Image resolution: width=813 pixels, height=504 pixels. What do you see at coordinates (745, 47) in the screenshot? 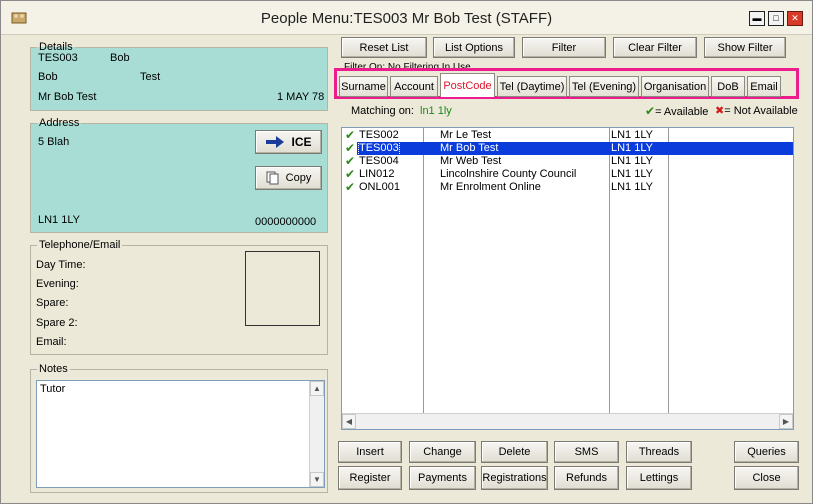
I see `show-filter-button: Show Filter` at bounding box center [745, 47].